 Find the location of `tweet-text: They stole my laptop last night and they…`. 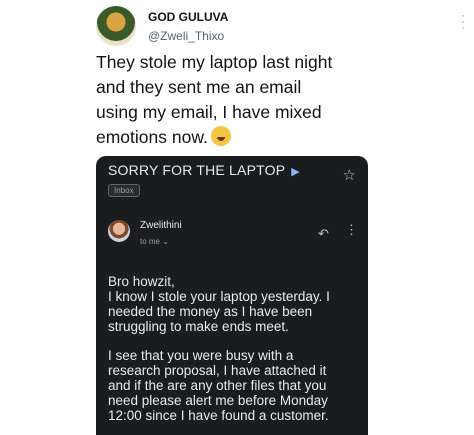

tweet-text: They stole my laptop last night and they… is located at coordinates (246, 100).